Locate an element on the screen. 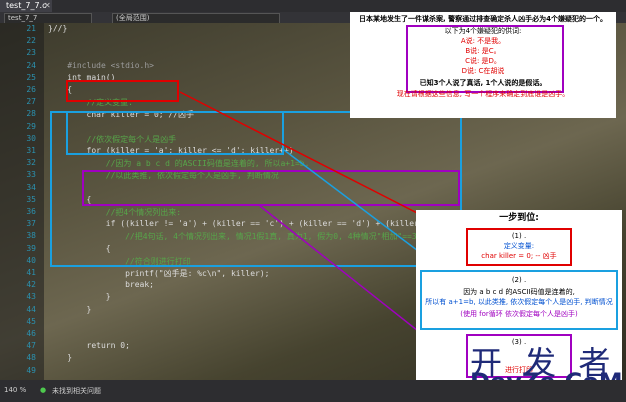  steps-title: 一步到位: is located at coordinates (519, 218).